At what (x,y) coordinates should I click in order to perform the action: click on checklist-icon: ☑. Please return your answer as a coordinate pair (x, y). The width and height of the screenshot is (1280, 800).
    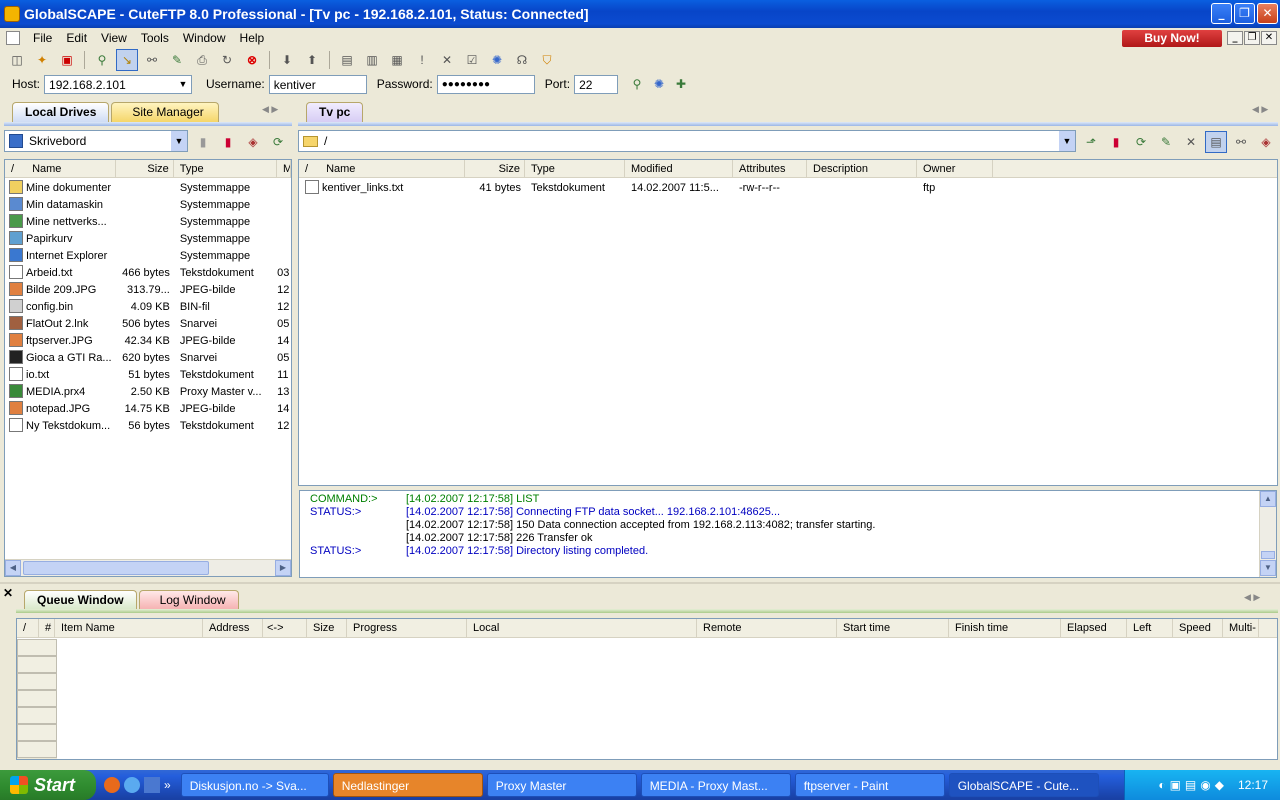
    Looking at the image, I should click on (472, 60).